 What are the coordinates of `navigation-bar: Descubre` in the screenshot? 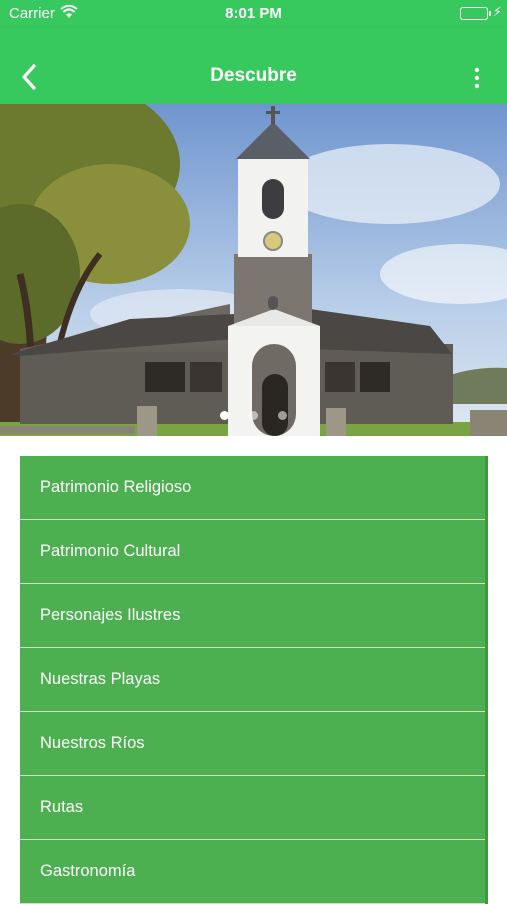 It's located at (253, 66).